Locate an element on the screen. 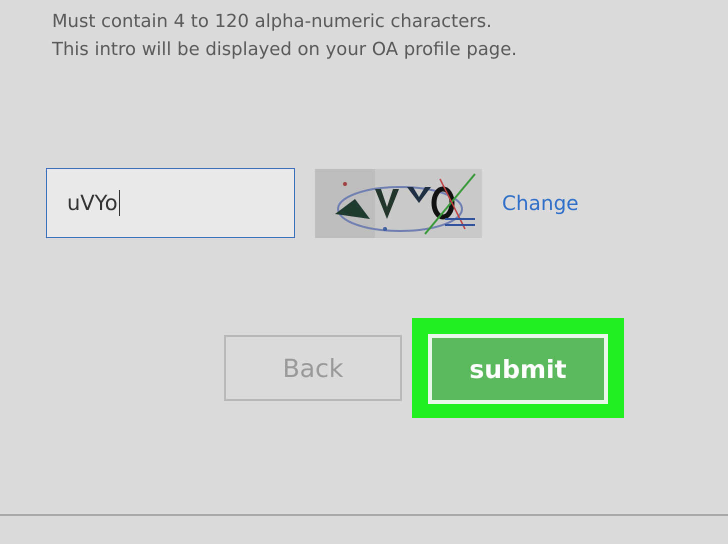 This screenshot has width=728, height=544. hint-text: Must contain 4 to 120 alpha-numeric characters. is located at coordinates (272, 22).